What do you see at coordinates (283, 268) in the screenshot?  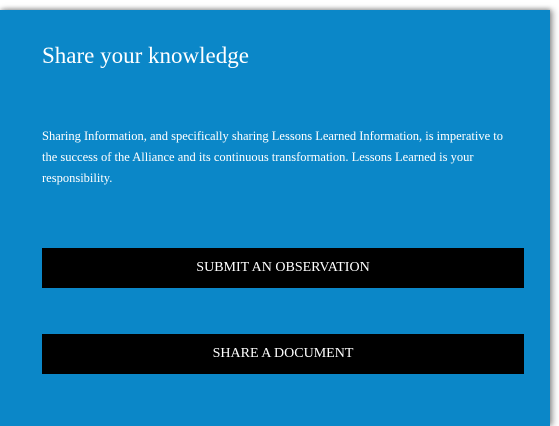 I see `submit-observation-button: SUBMIT AN OBSERVATION` at bounding box center [283, 268].